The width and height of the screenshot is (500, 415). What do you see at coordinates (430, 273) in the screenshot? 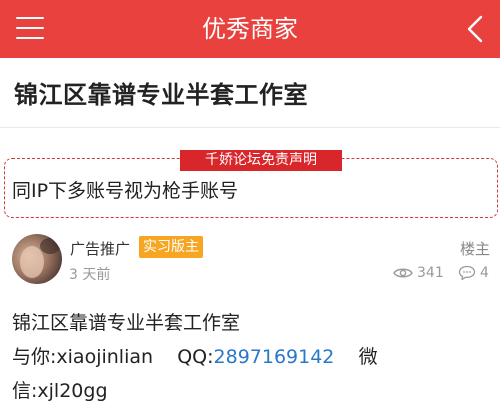
I see `views-value: 341` at bounding box center [430, 273].